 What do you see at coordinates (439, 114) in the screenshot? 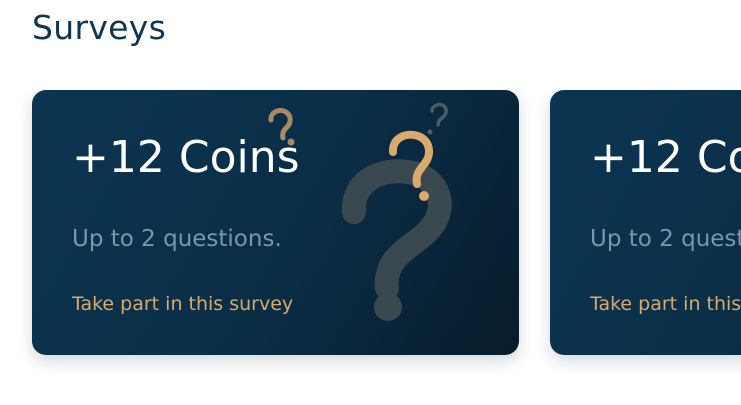
I see `tiny-question-mark-icon` at bounding box center [439, 114].